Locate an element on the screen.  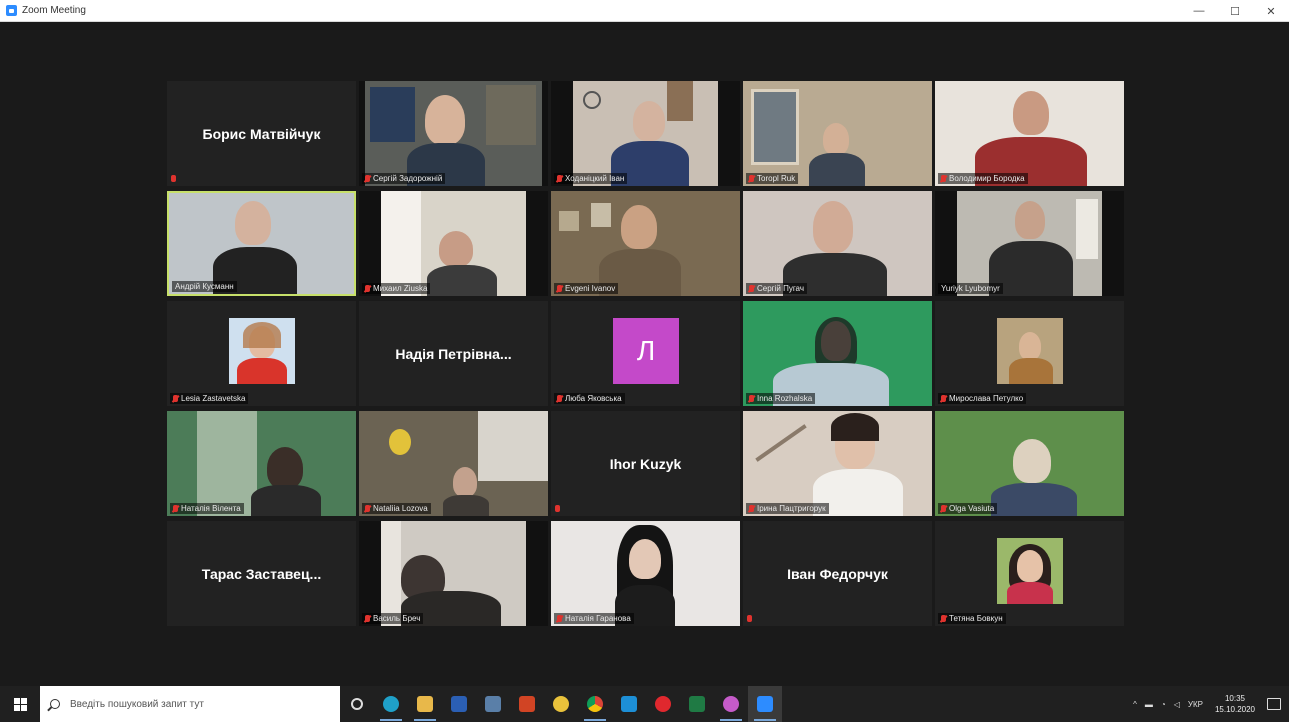
participant-tile: Сергій Пугач is located at coordinates (837, 243).